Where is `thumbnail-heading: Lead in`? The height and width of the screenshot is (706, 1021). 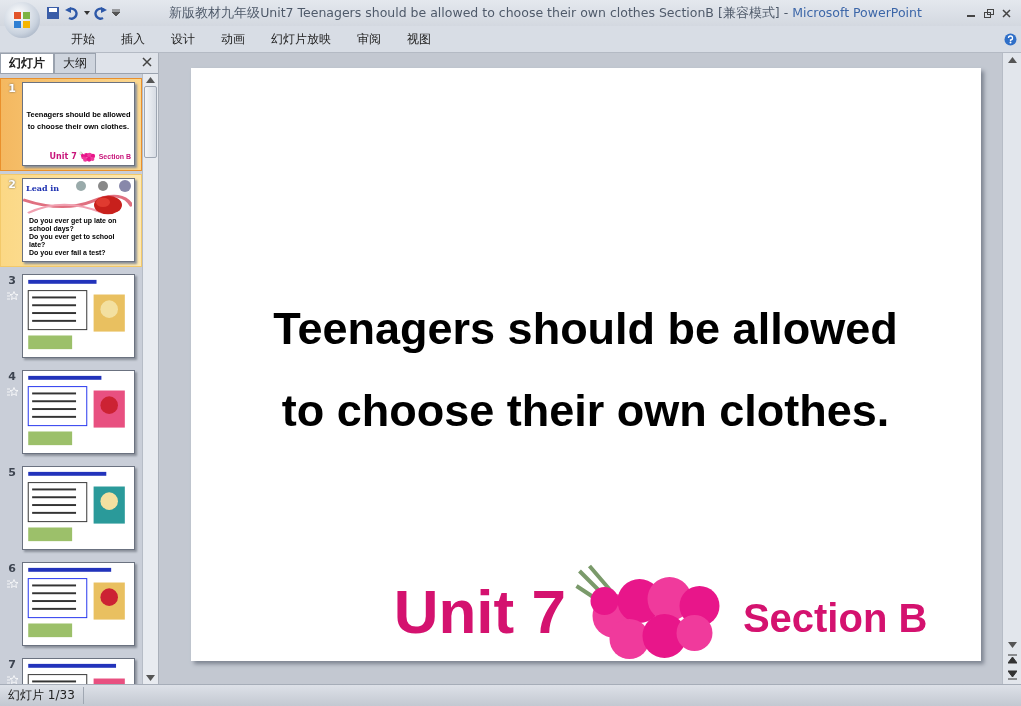
thumbnail-heading: Lead in is located at coordinates (42, 187).